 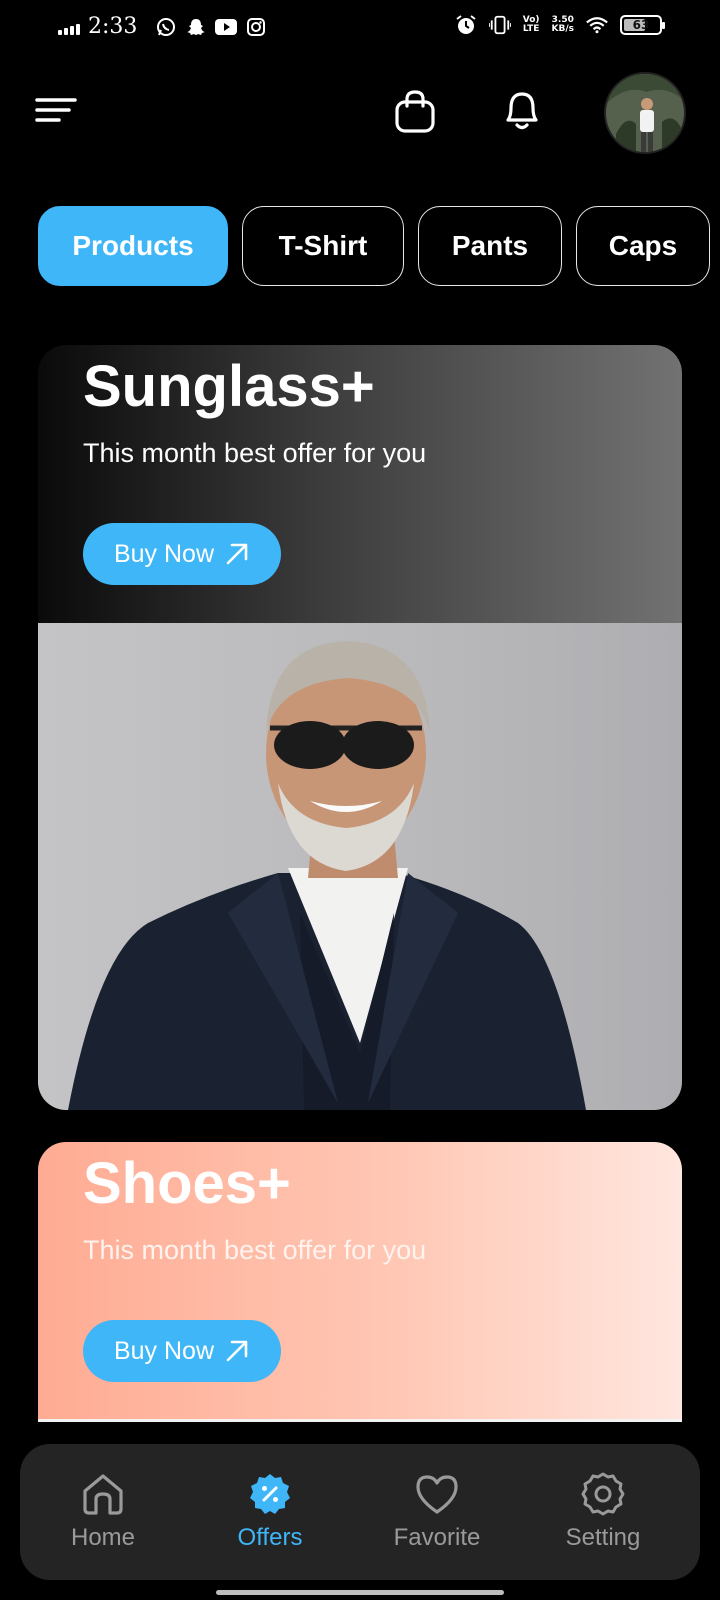 What do you see at coordinates (69, 27) in the screenshot?
I see `signal-icon` at bounding box center [69, 27].